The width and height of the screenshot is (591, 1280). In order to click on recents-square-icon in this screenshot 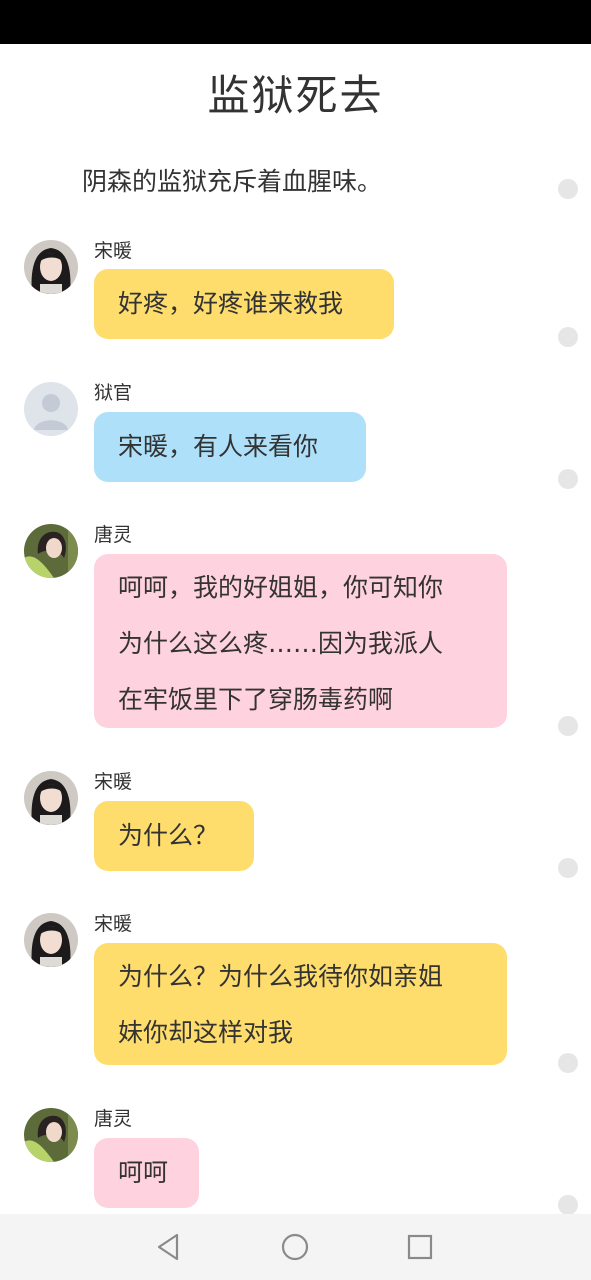, I will do `click(420, 1247)`.